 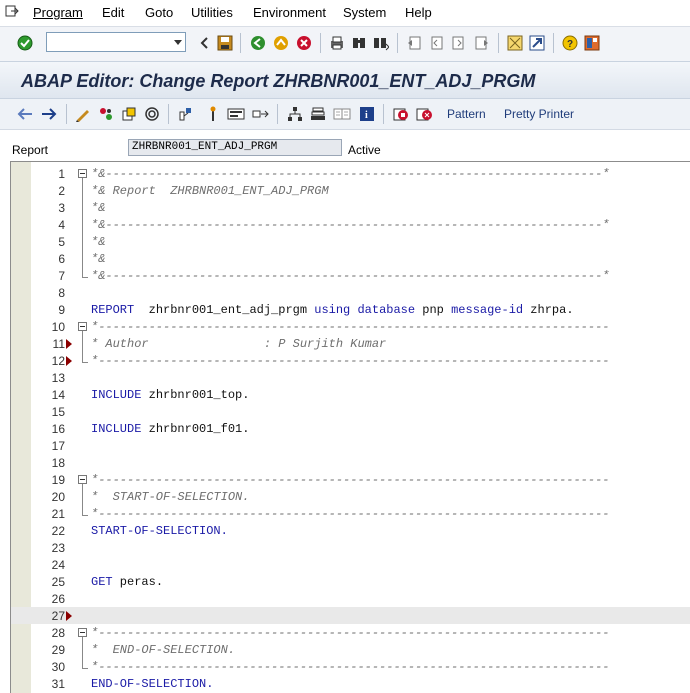 What do you see at coordinates (367, 114) in the screenshot?
I see `info-icon: i` at bounding box center [367, 114].